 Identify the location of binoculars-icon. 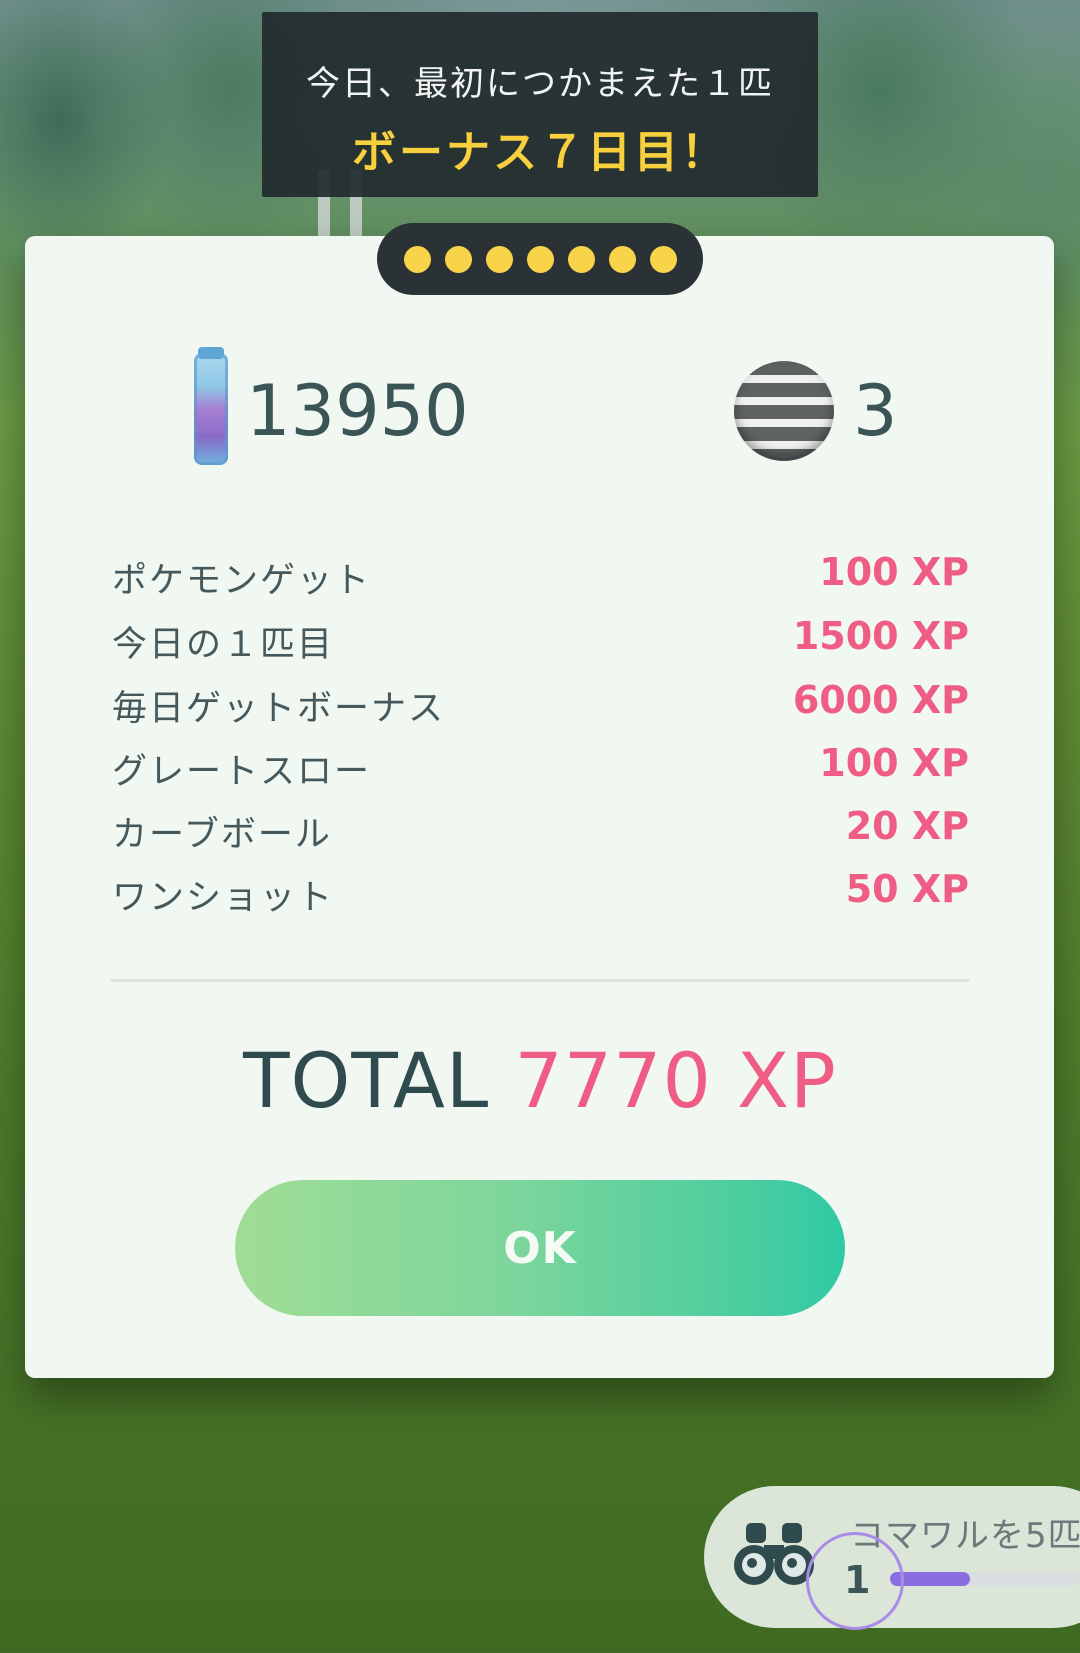
(774, 1554).